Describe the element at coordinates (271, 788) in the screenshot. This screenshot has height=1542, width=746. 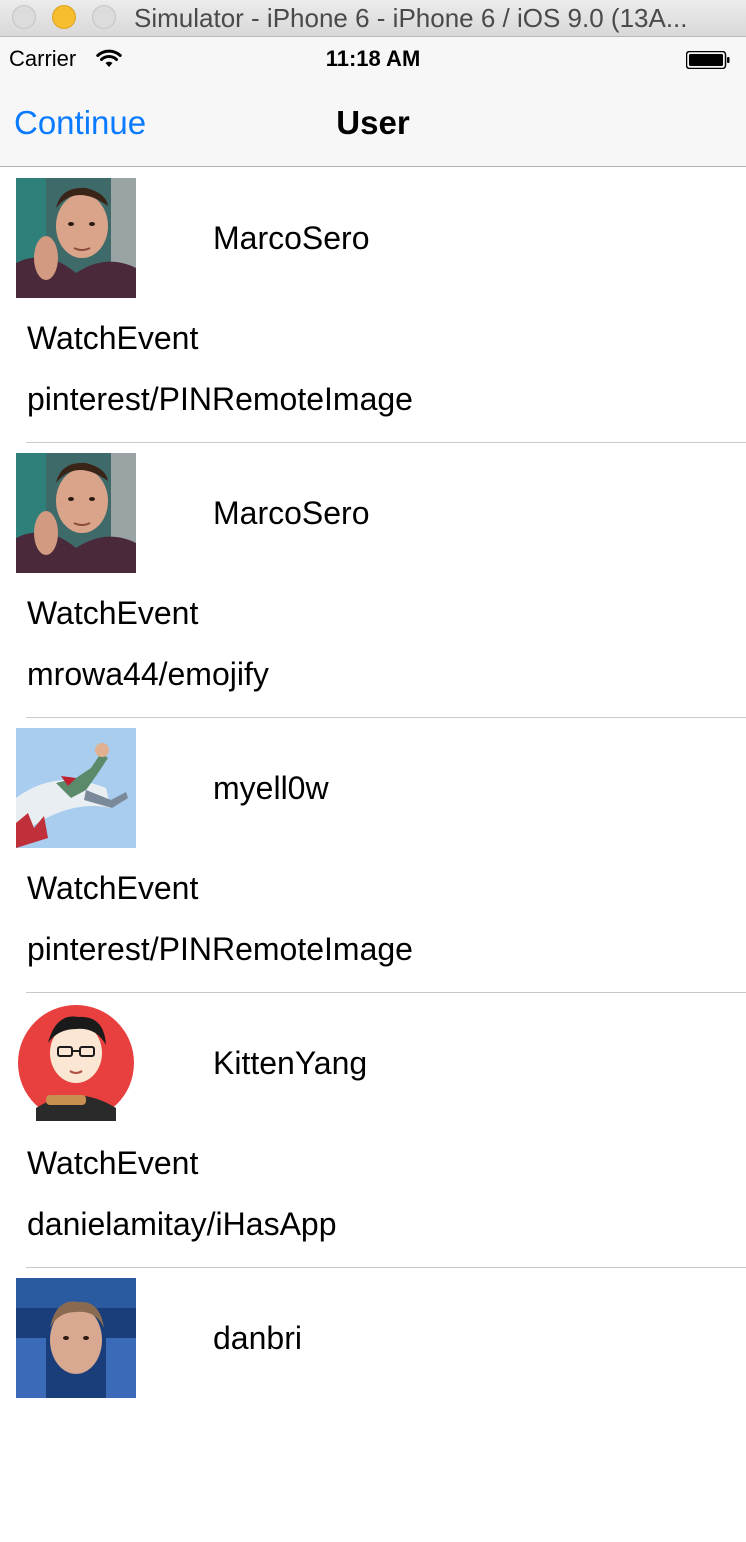
I see `username: myell0w` at that location.